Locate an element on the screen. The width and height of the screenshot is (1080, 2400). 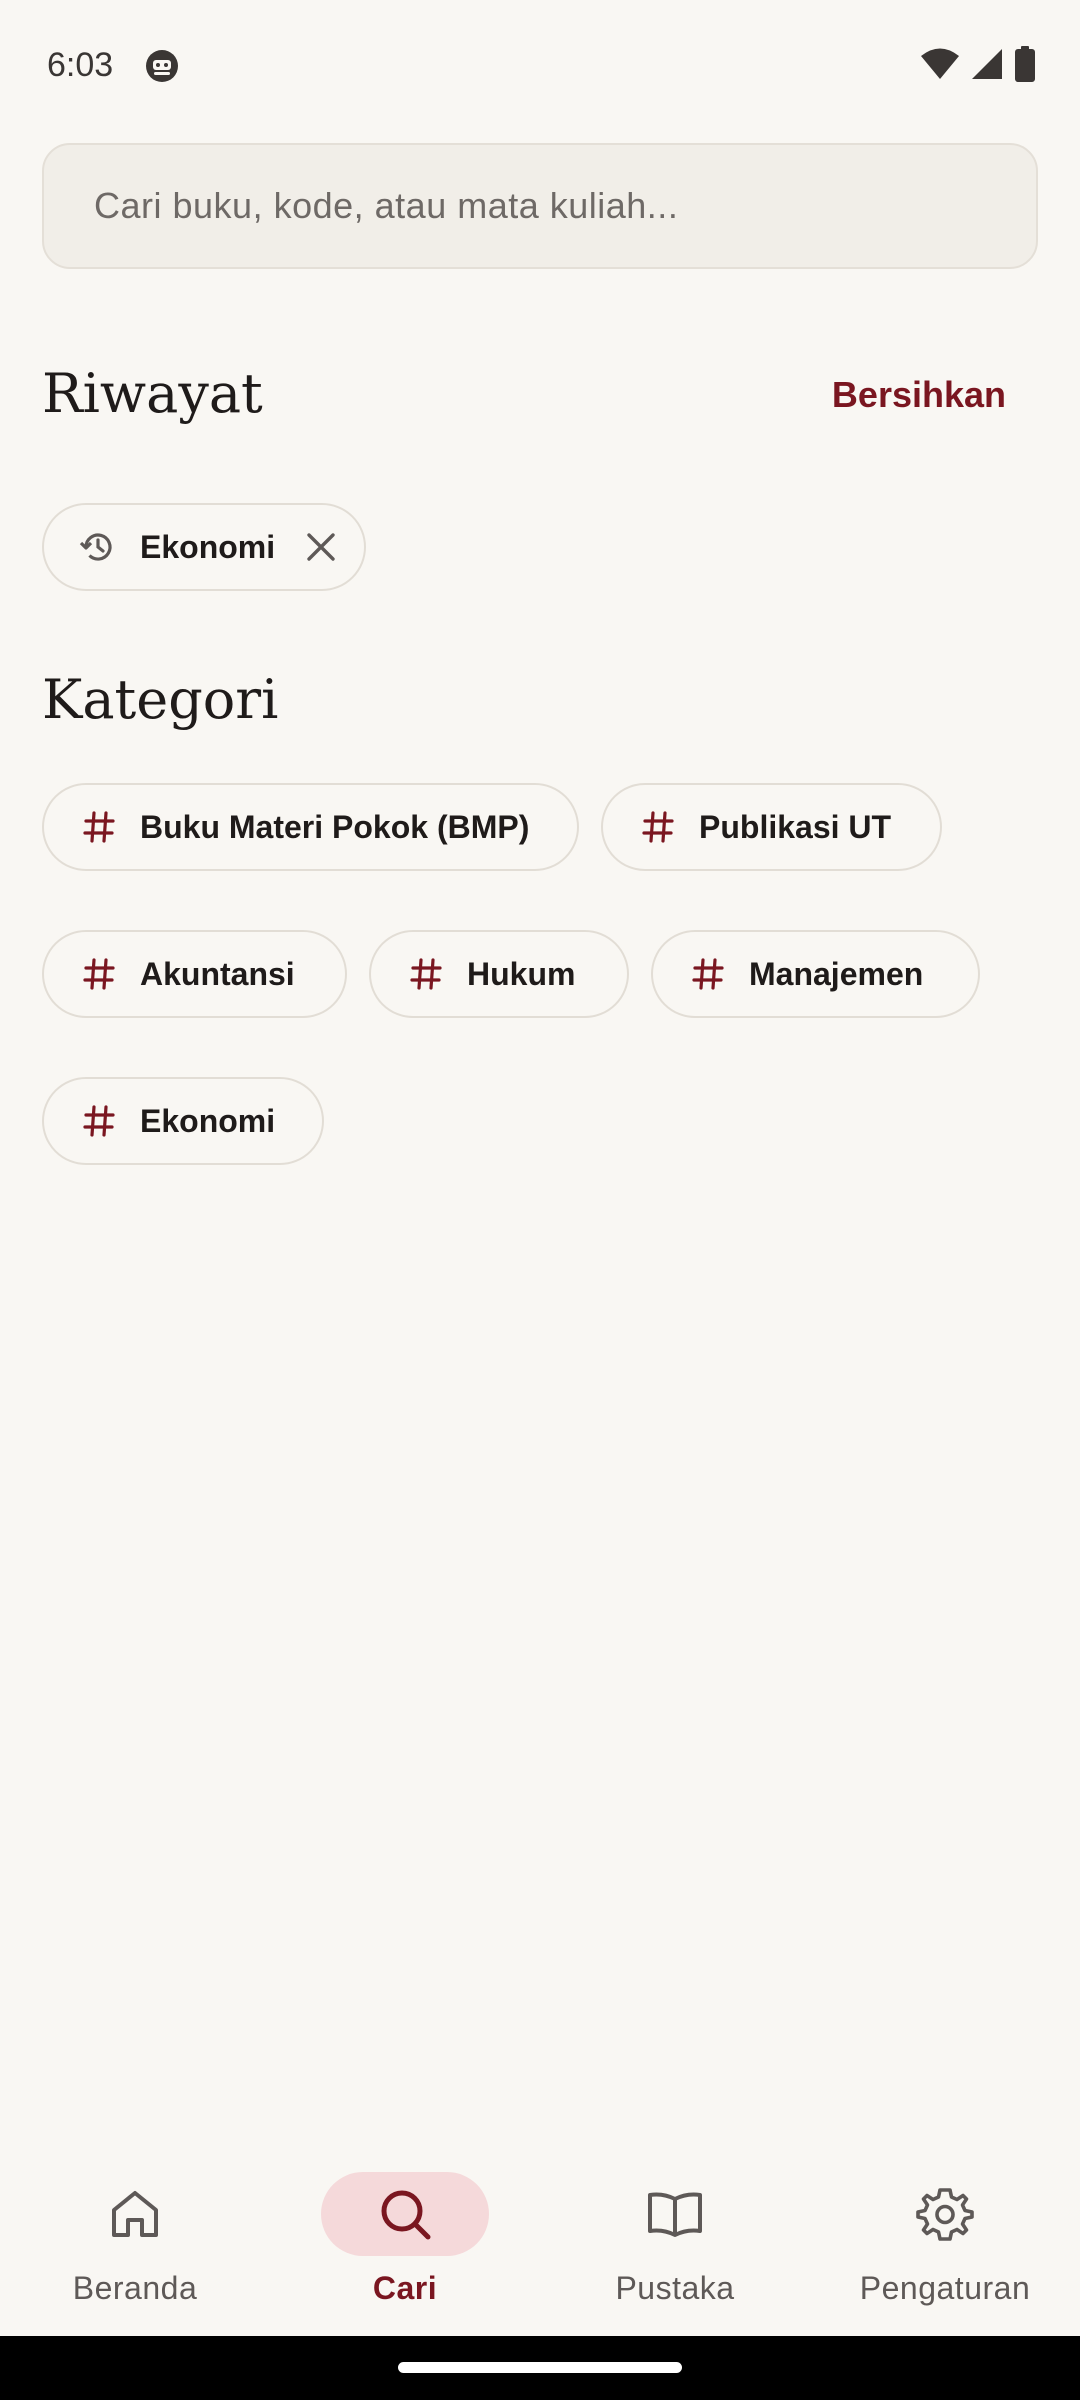
history-chip: Ekonomi is located at coordinates (204, 547).